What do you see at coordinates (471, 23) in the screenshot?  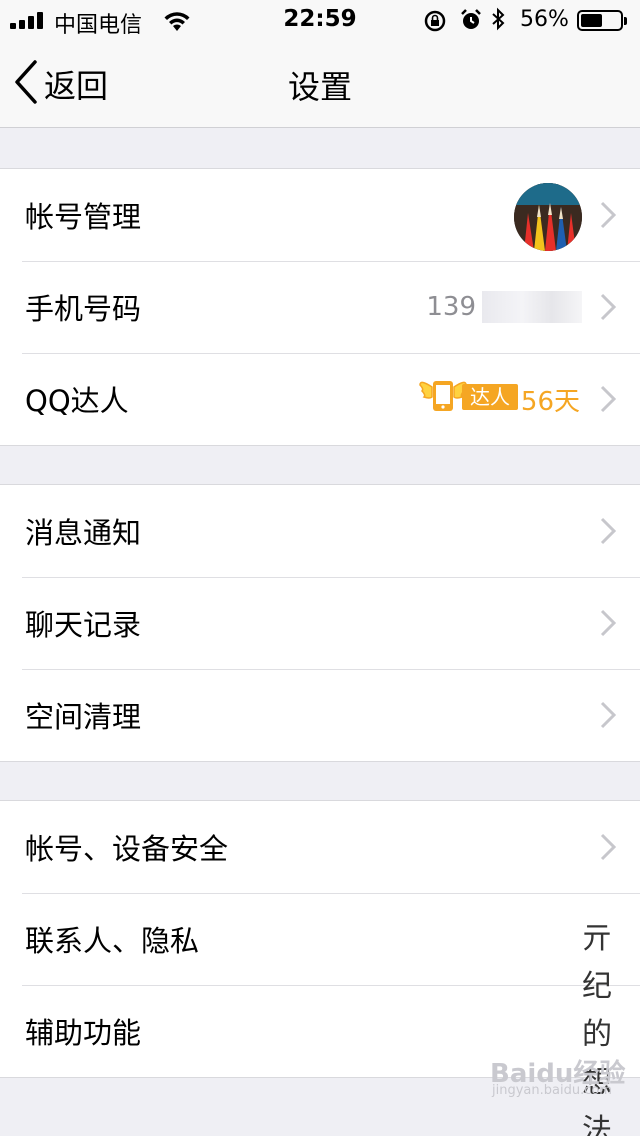 I see `alarm-icon` at bounding box center [471, 23].